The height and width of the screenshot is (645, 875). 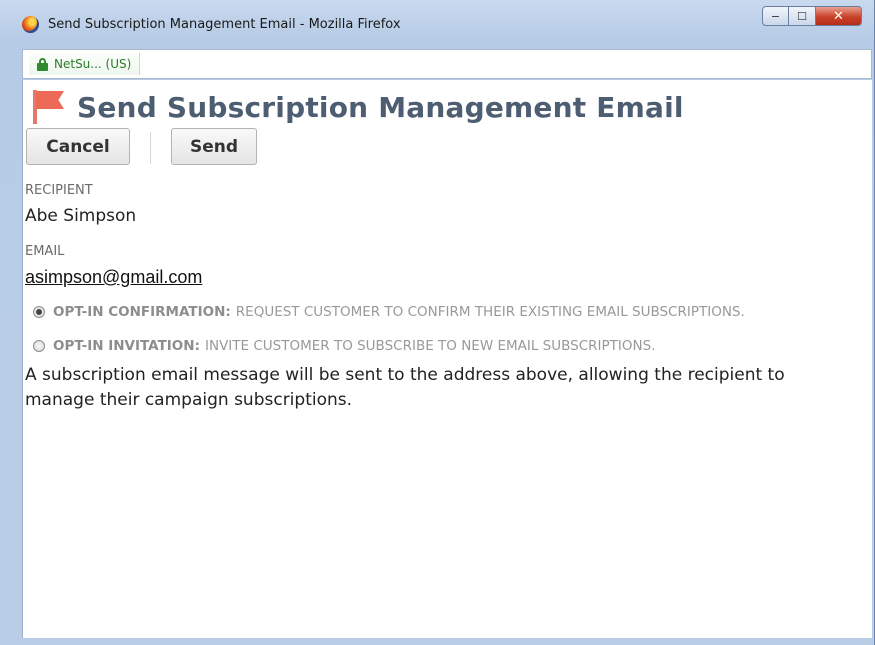 What do you see at coordinates (142, 312) in the screenshot?
I see `opt-in-confirmation-key: OPT-IN CONFIRMATION:` at bounding box center [142, 312].